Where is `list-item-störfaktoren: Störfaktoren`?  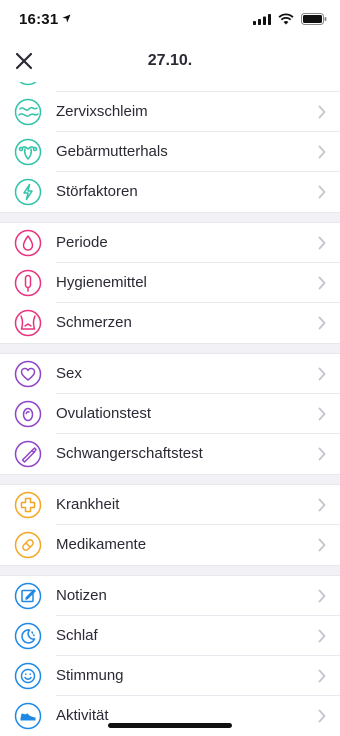 list-item-störfaktoren: Störfaktoren is located at coordinates (170, 192).